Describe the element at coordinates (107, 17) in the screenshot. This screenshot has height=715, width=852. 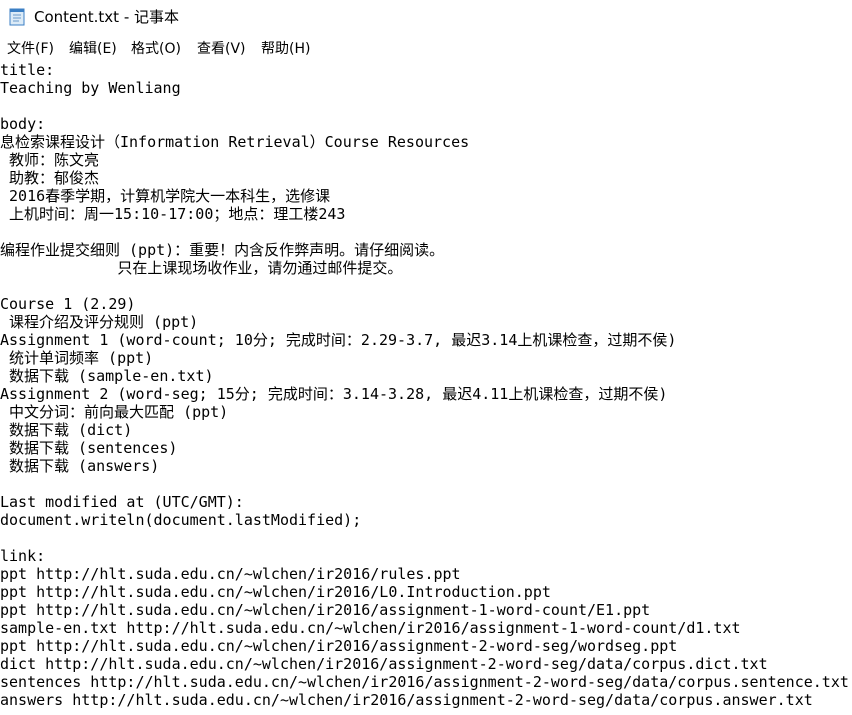
I see `window-title: Content.txt - 记事本` at that location.